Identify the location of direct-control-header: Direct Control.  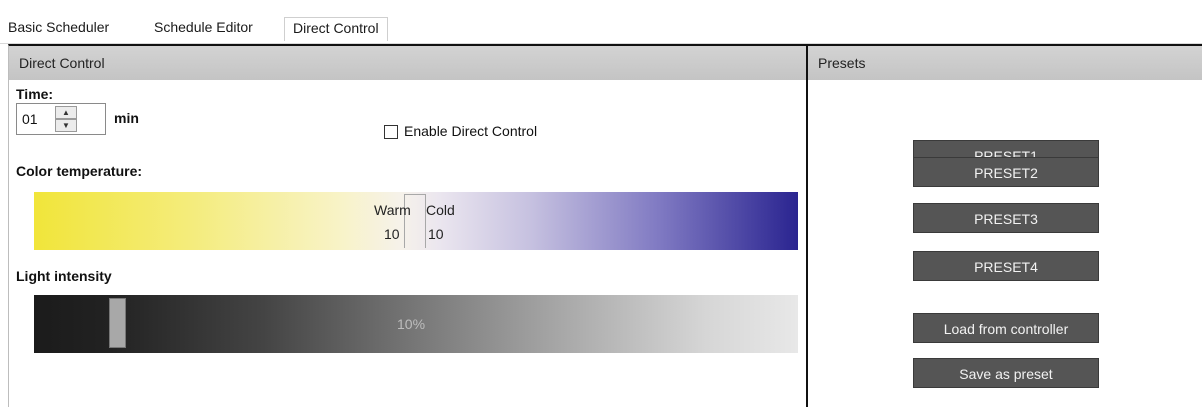
(407, 63).